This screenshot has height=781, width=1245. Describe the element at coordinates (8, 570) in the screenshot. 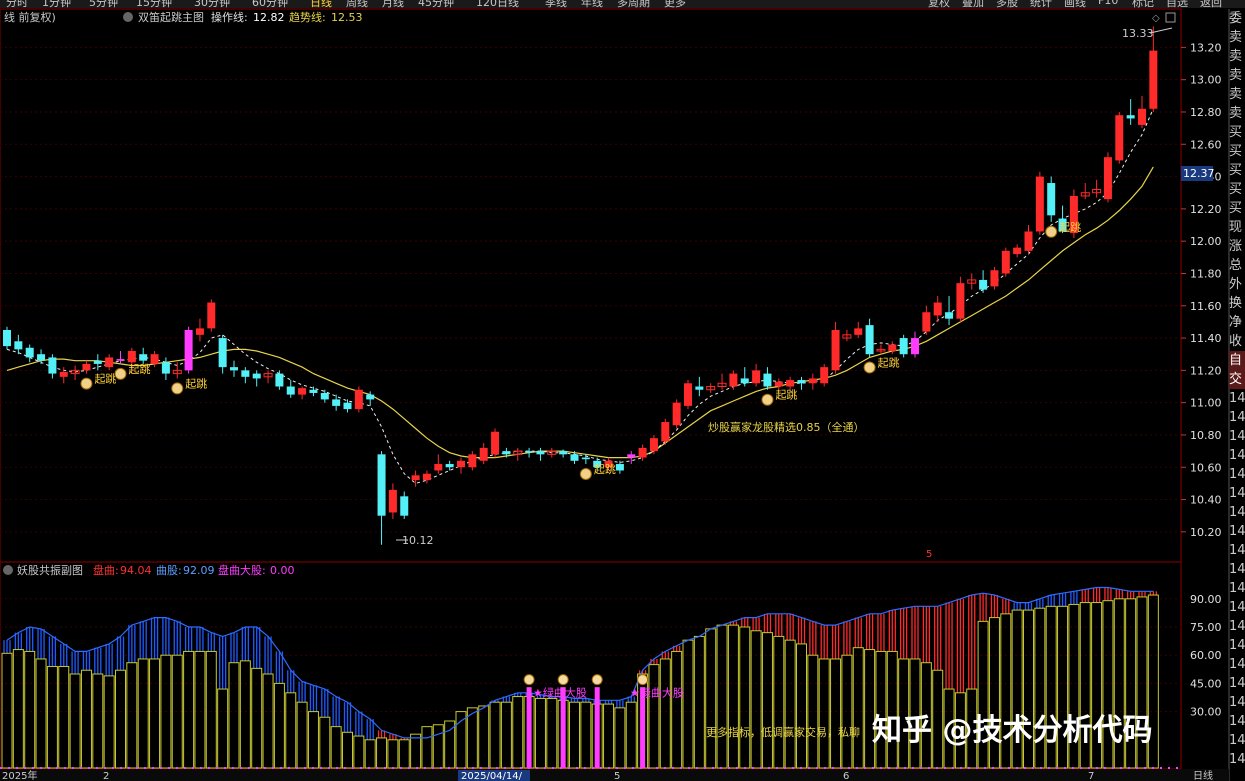

I see `sub-indicator-menu-icon` at that location.